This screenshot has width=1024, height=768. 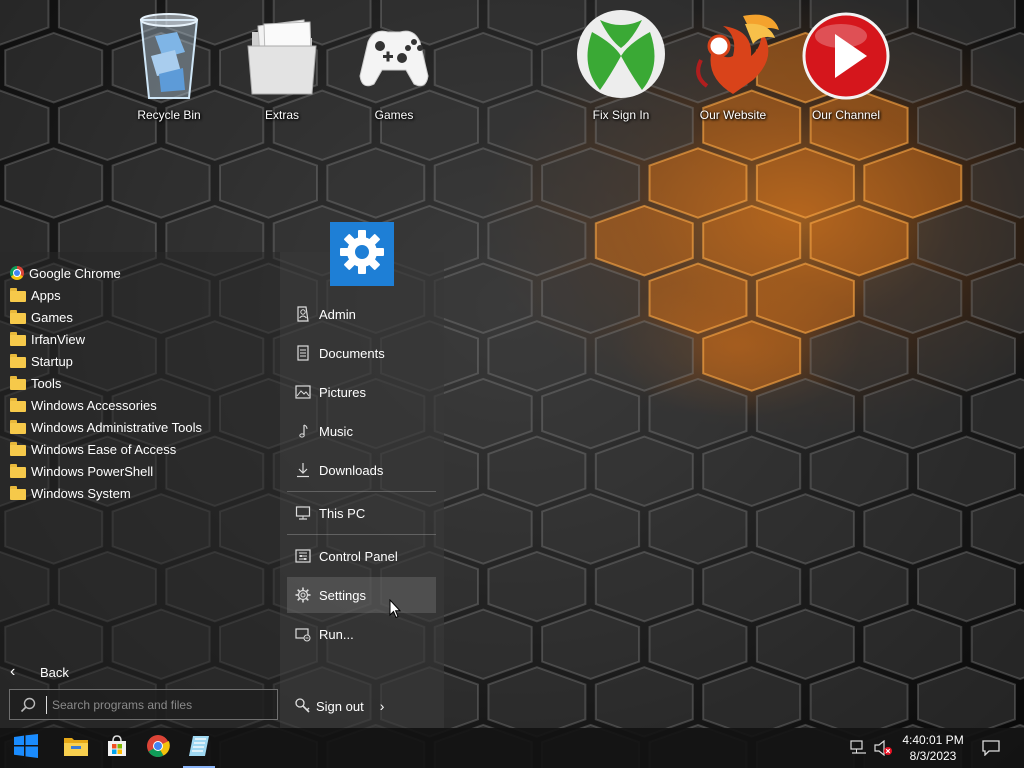 What do you see at coordinates (933, 740) in the screenshot?
I see `clock-time: 4:40:01 PM` at bounding box center [933, 740].